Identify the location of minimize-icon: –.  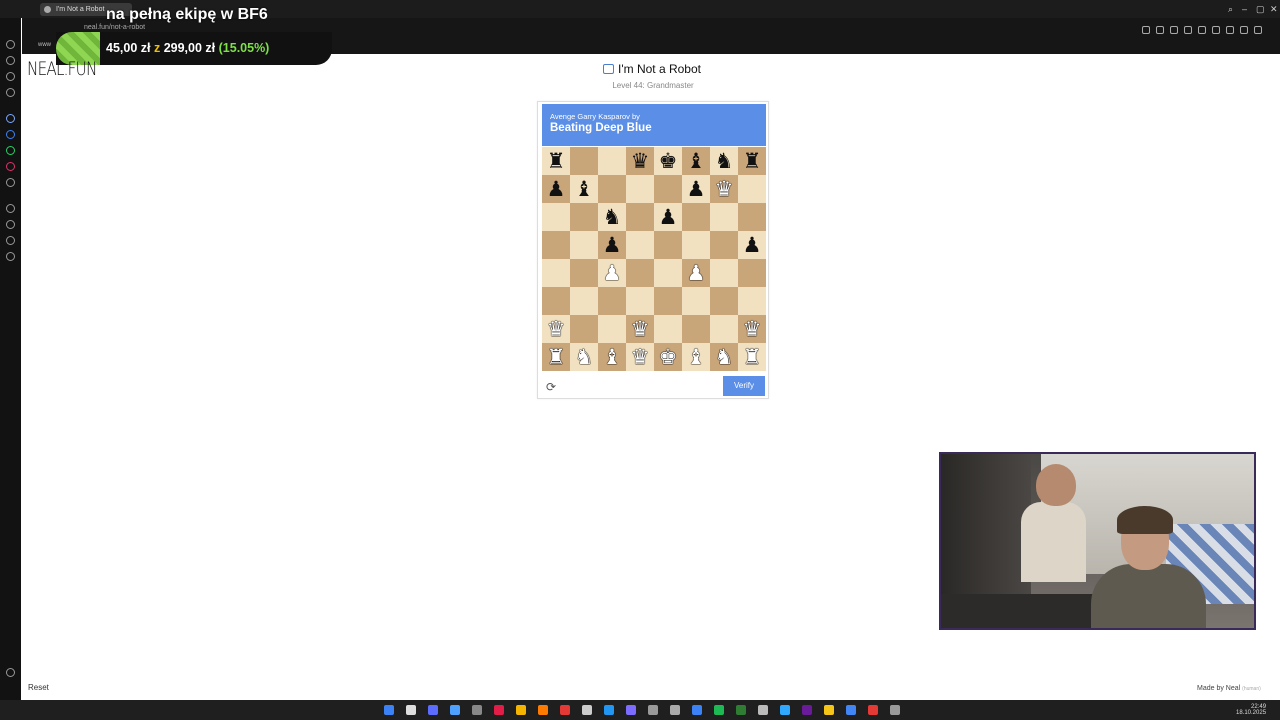
(1244, 9).